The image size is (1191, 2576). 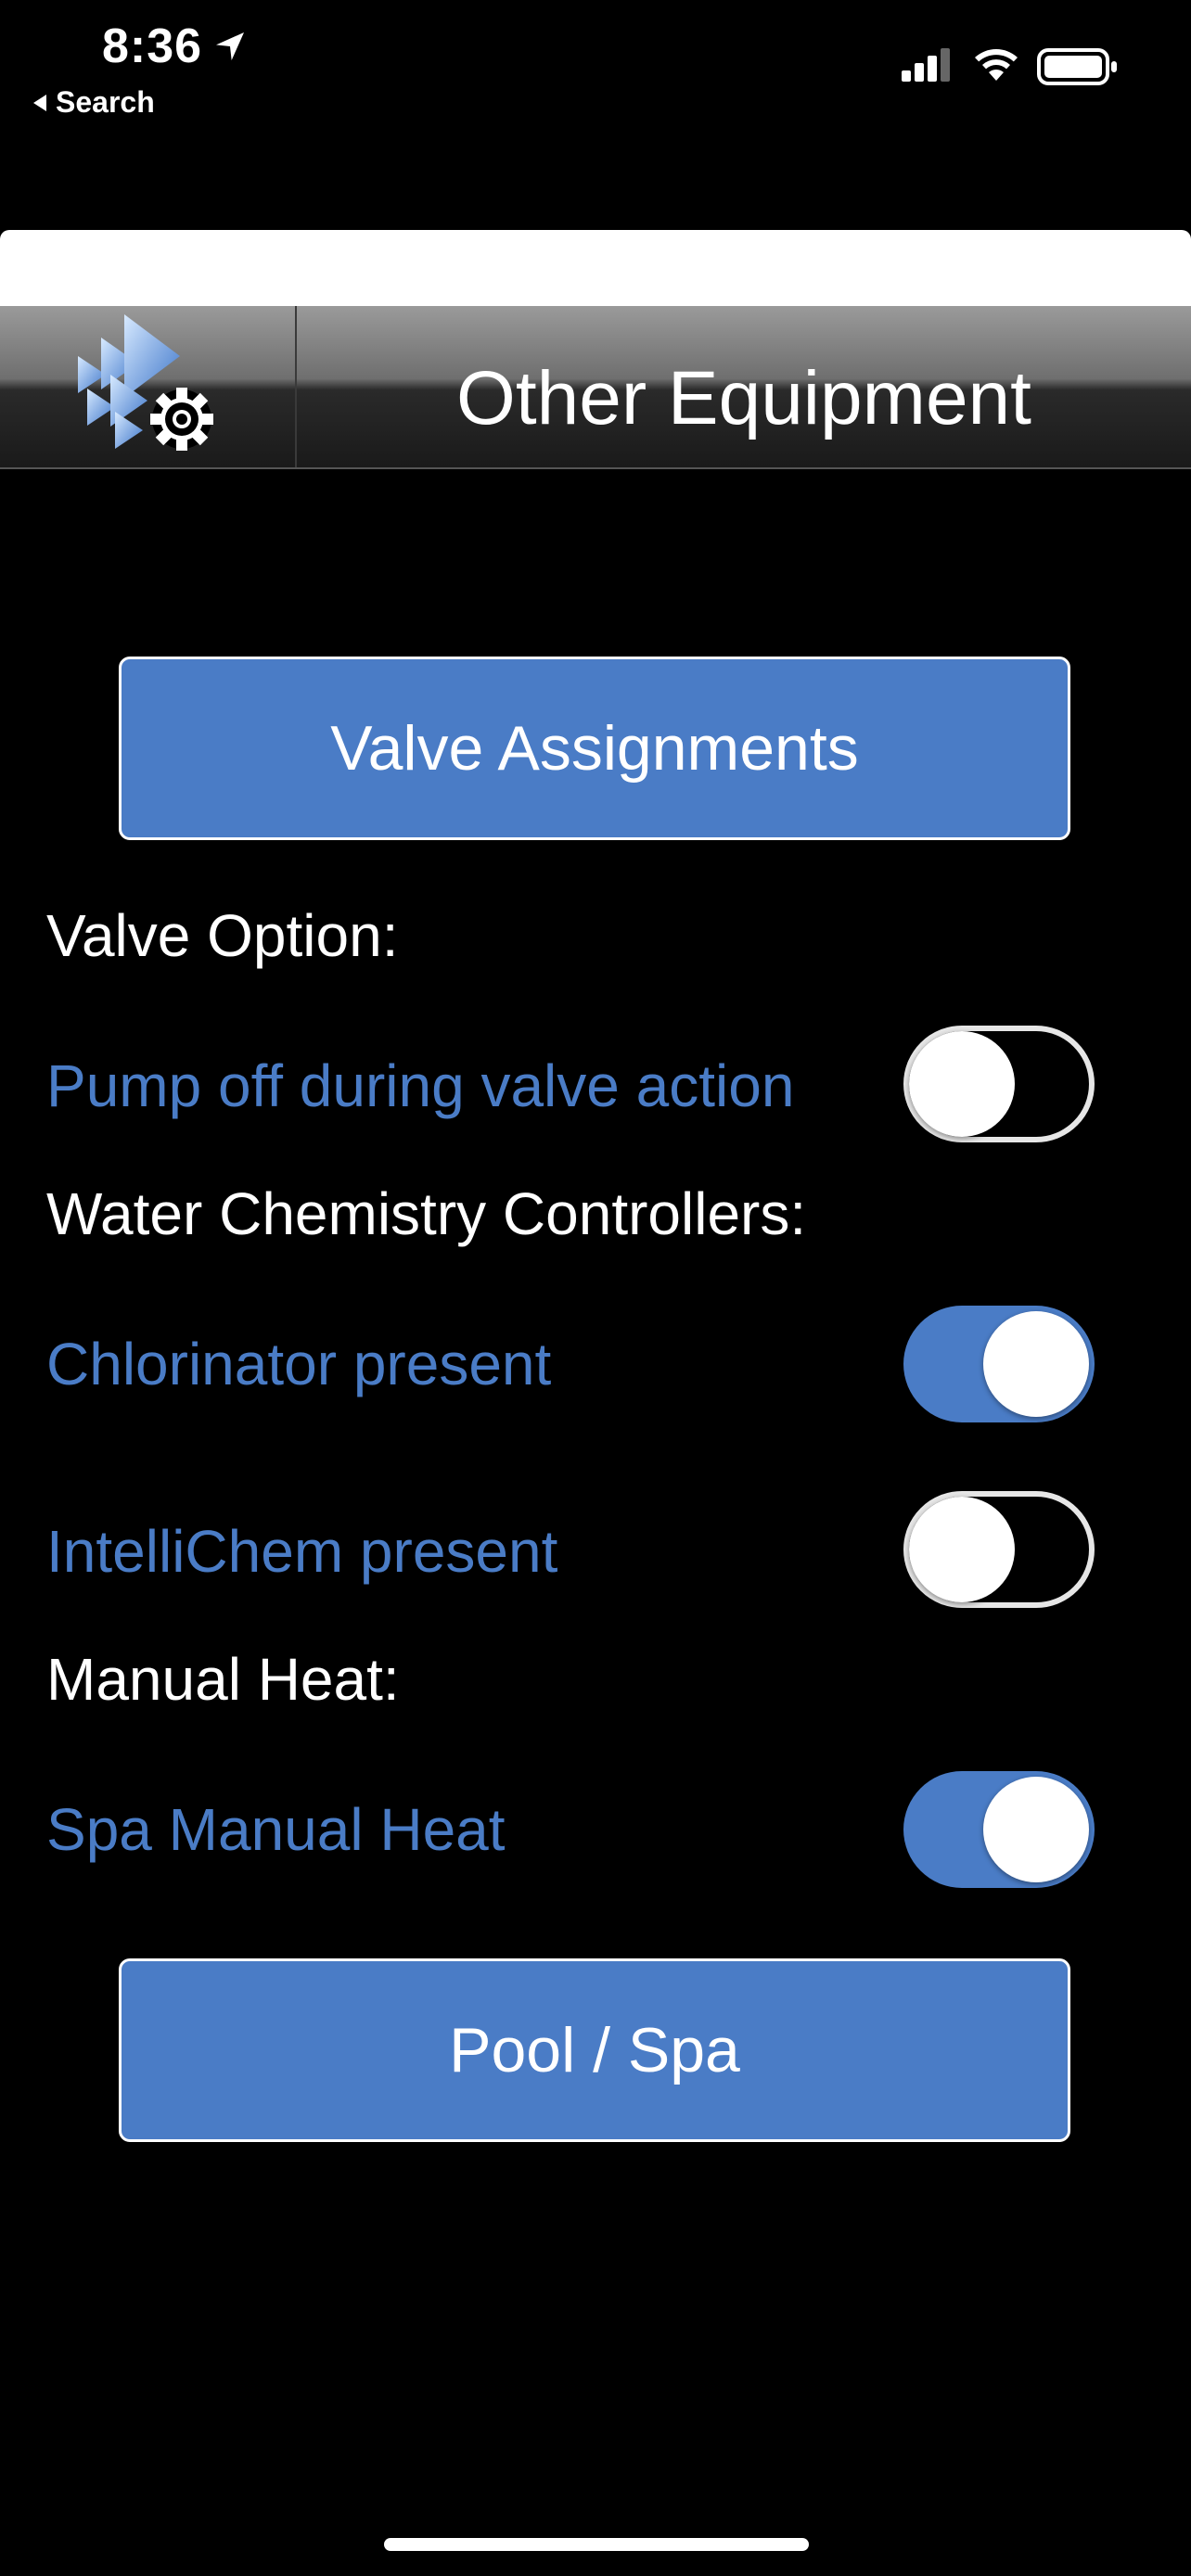 What do you see at coordinates (926, 65) in the screenshot?
I see `signal-icon` at bounding box center [926, 65].